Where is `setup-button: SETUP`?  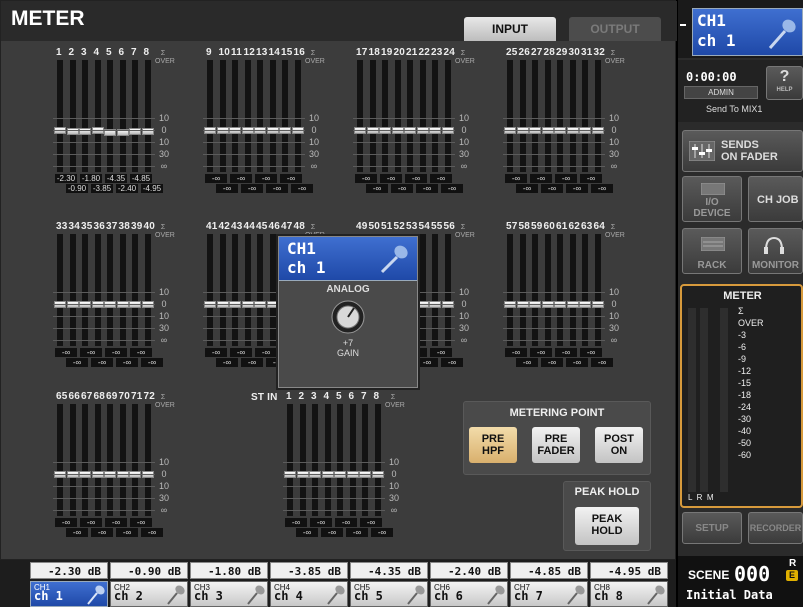 setup-button: SETUP is located at coordinates (712, 528).